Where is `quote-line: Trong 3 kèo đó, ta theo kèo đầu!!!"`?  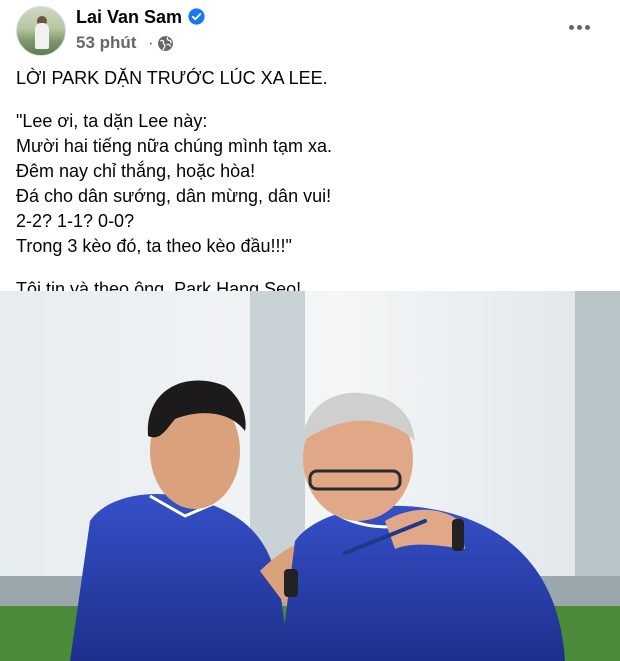
quote-line: Trong 3 kèo đó, ta theo kèo đầu!!!" is located at coordinates (154, 246).